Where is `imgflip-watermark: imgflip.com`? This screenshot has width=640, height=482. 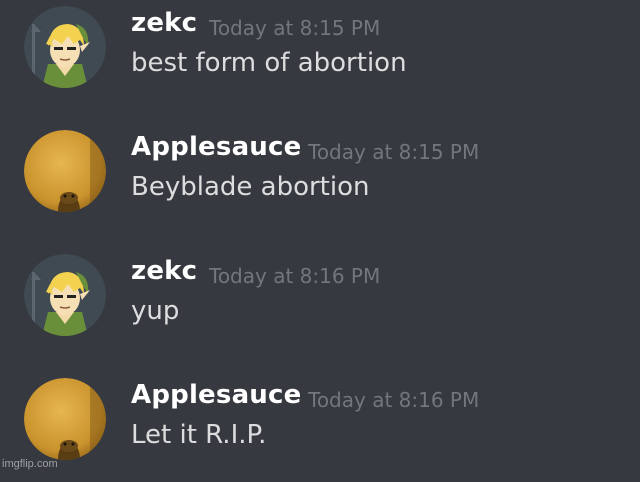
imgflip-watermark: imgflip.com is located at coordinates (30, 464).